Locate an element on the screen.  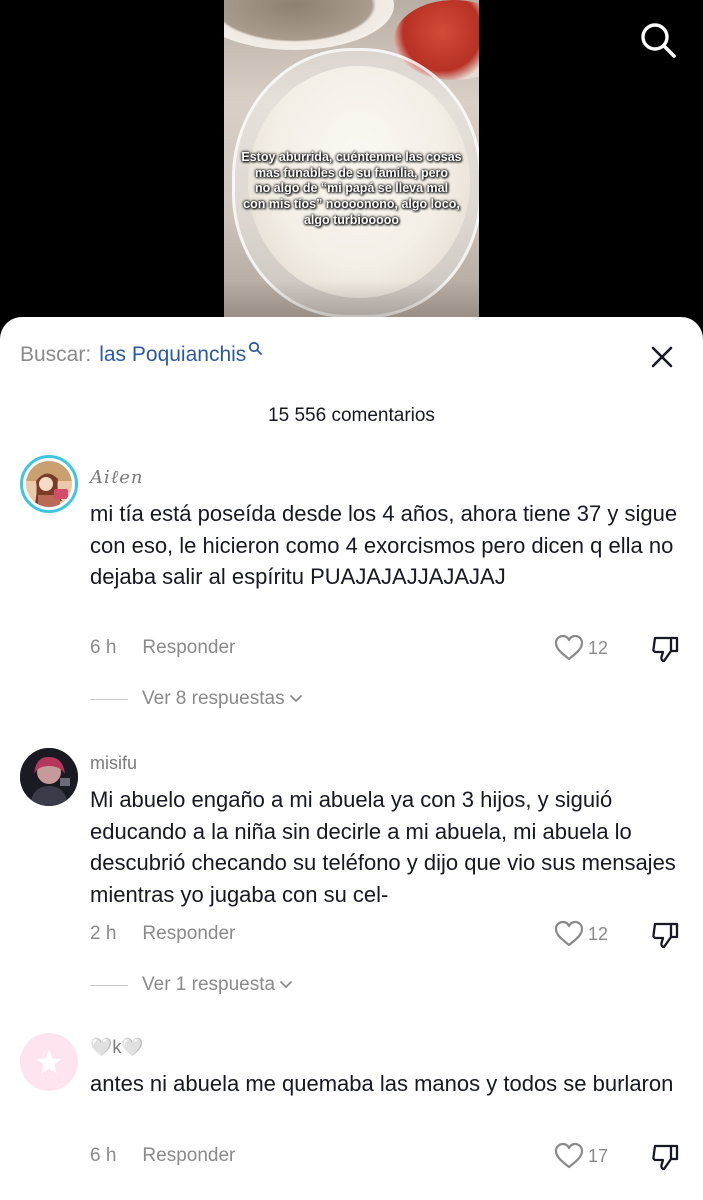
comment-author: Aiℓen is located at coordinates (117, 477).